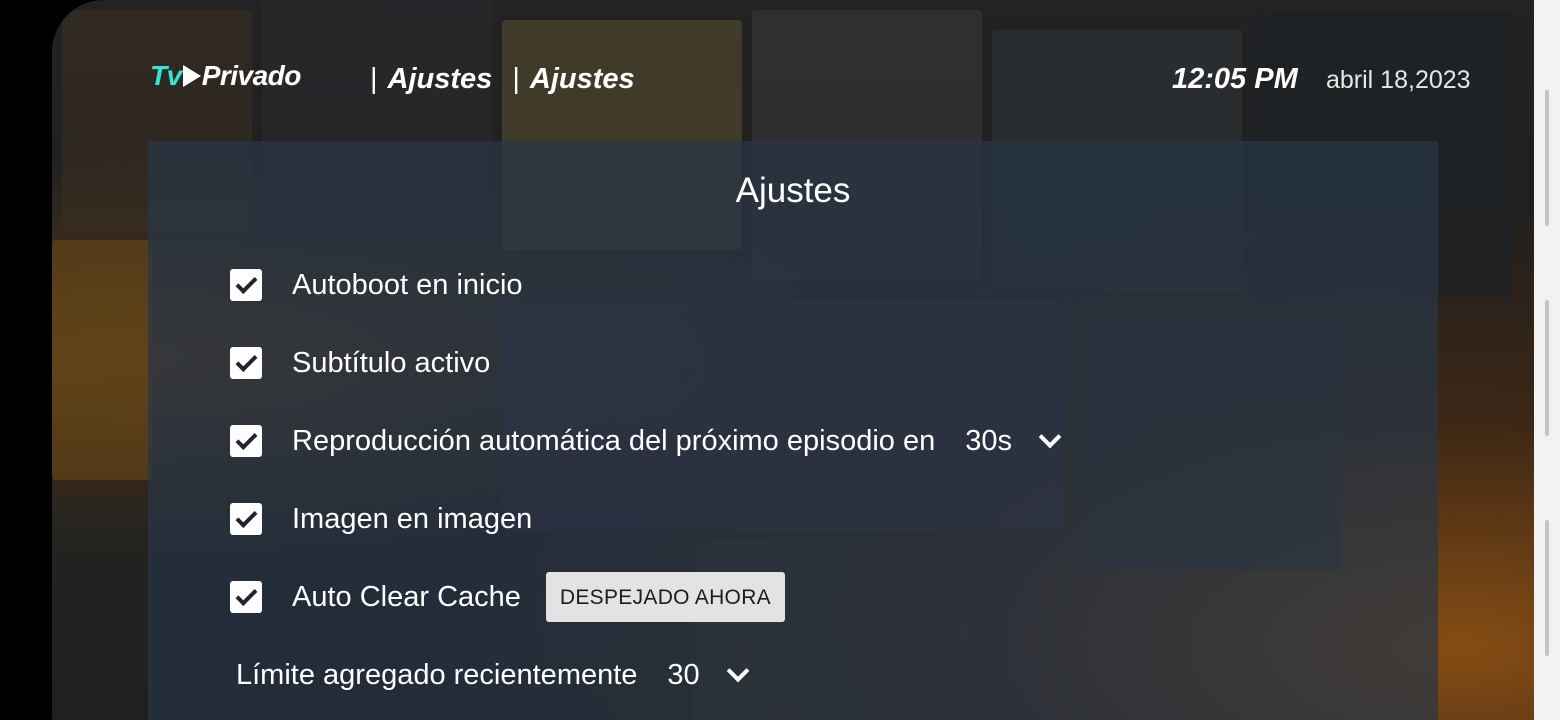  What do you see at coordinates (412, 518) in the screenshot?
I see `setting-label: Imagen en imagen` at bounding box center [412, 518].